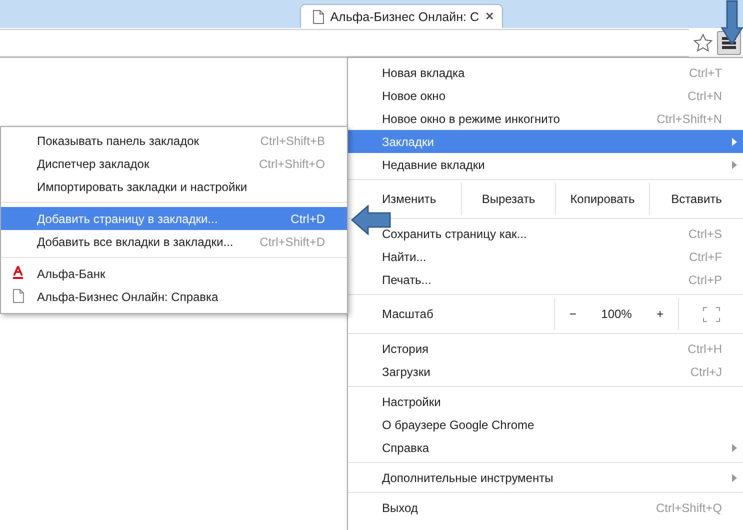 The image size is (743, 530). What do you see at coordinates (545, 424) in the screenshot?
I see `menu-item: О браузере Google Chrome` at bounding box center [545, 424].